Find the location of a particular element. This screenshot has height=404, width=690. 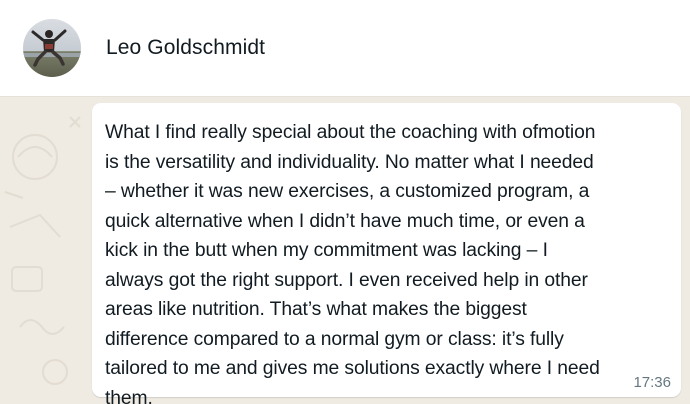

contact-name: Leo Goldschmidt is located at coordinates (185, 48).